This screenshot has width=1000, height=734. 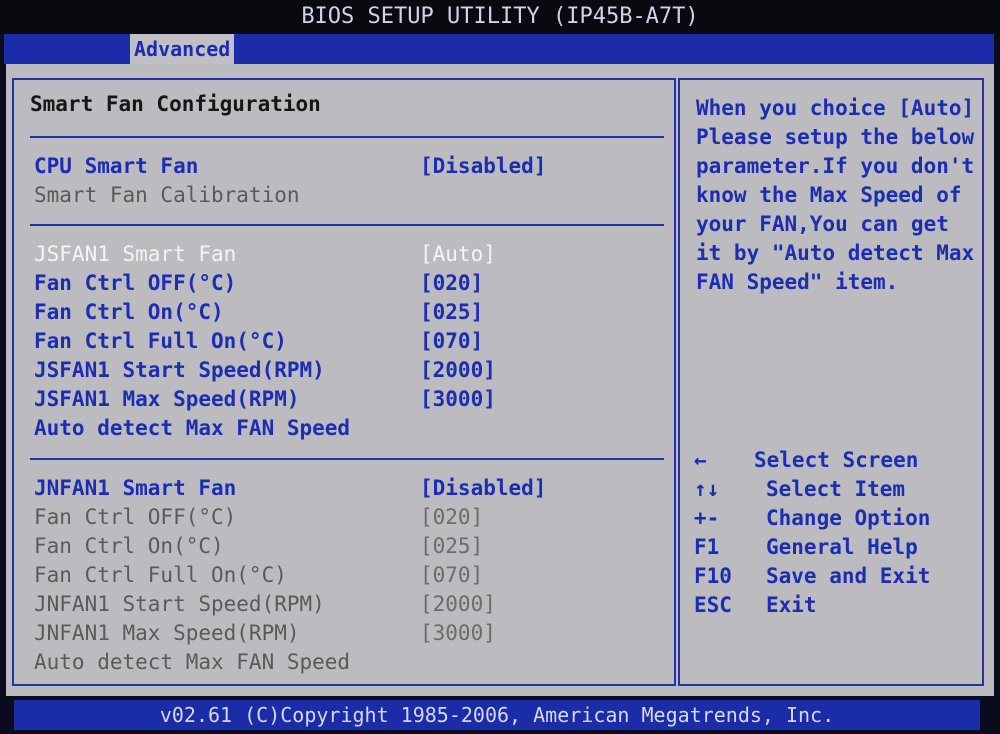 I want to click on tab-advanced: Advanced, so click(x=182, y=49).